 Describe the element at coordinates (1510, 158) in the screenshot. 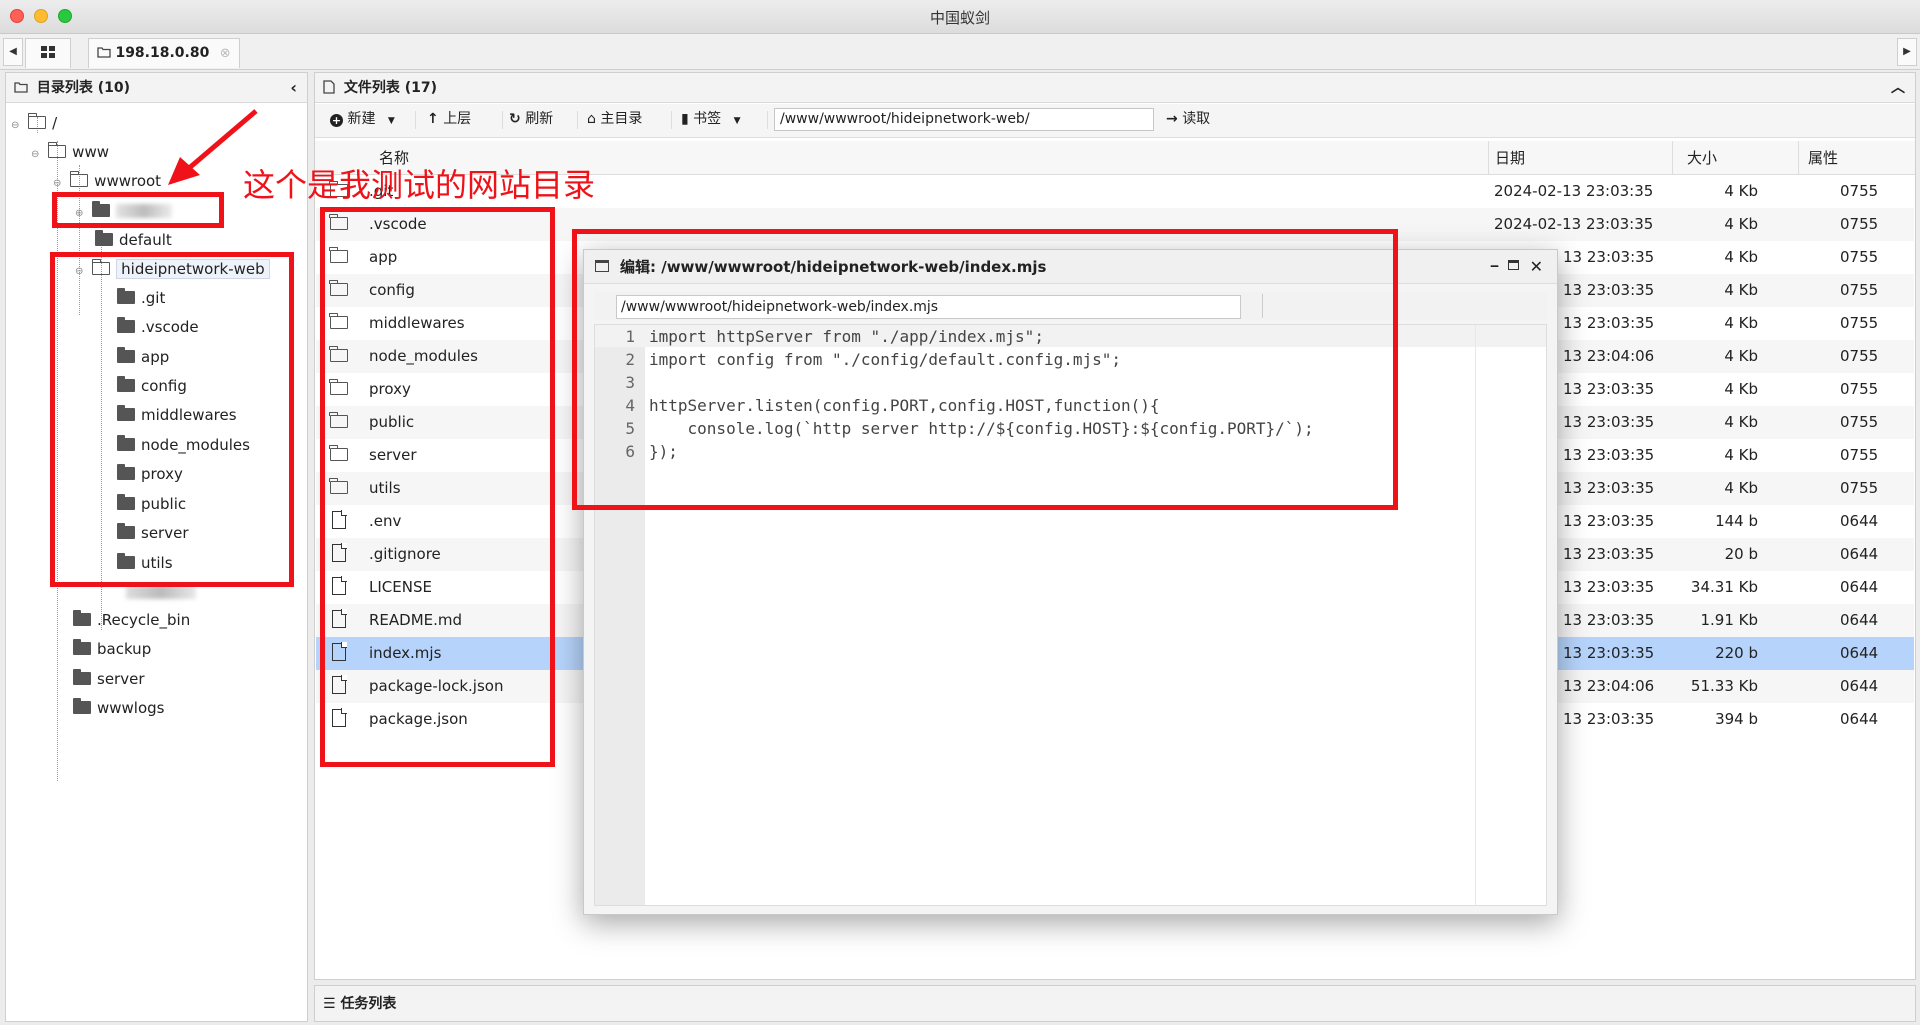

I see `column-date: 日期` at that location.